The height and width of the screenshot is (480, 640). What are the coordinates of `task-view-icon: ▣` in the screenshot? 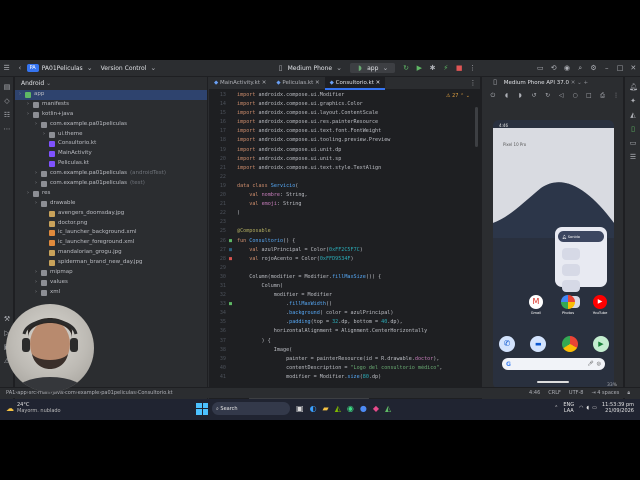 It's located at (300, 408).